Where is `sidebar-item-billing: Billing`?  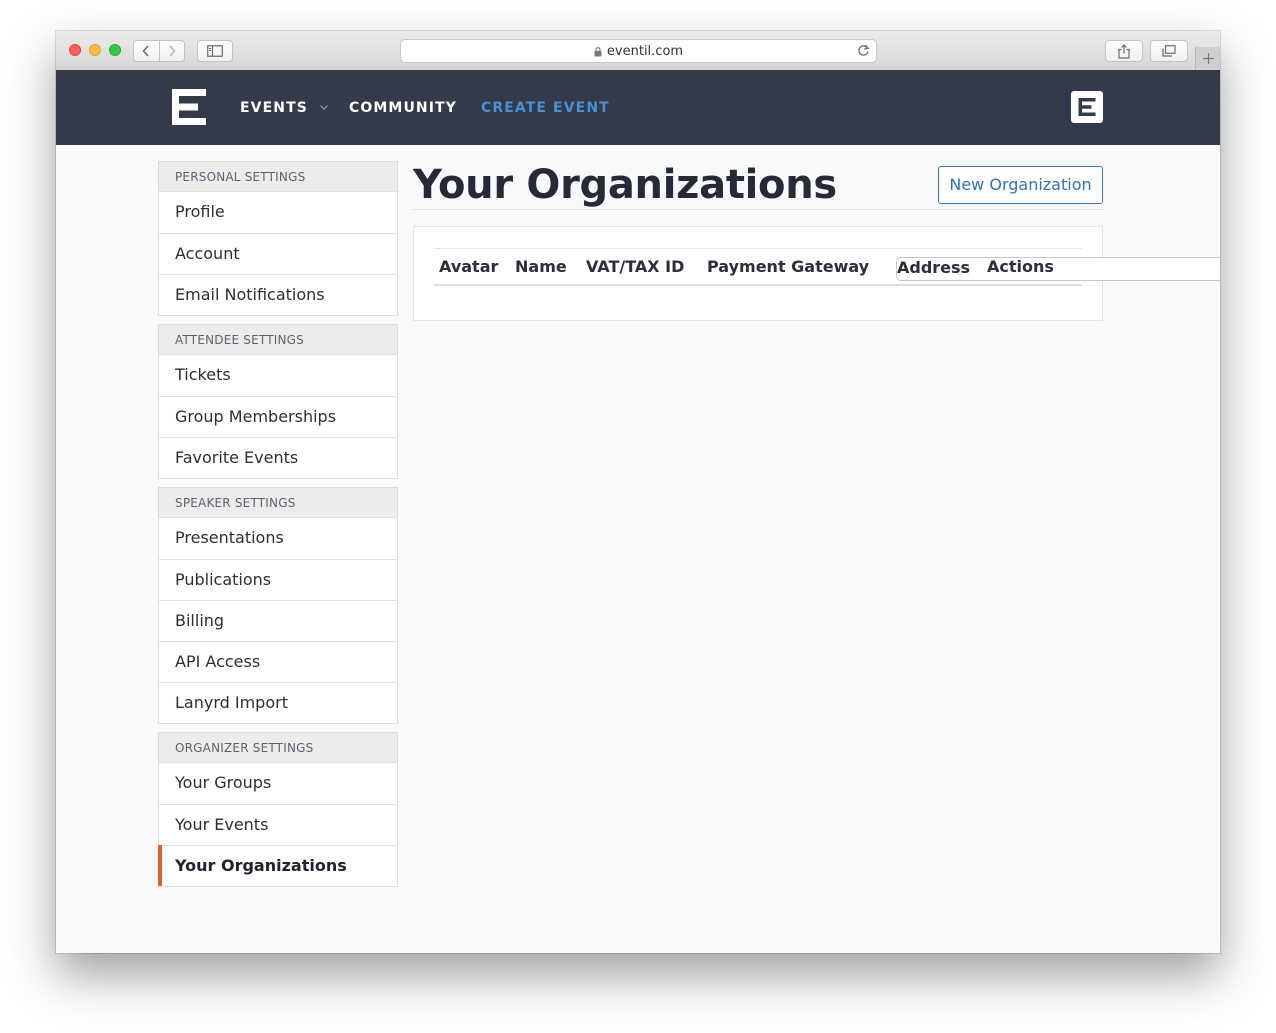
sidebar-item-billing: Billing is located at coordinates (278, 620).